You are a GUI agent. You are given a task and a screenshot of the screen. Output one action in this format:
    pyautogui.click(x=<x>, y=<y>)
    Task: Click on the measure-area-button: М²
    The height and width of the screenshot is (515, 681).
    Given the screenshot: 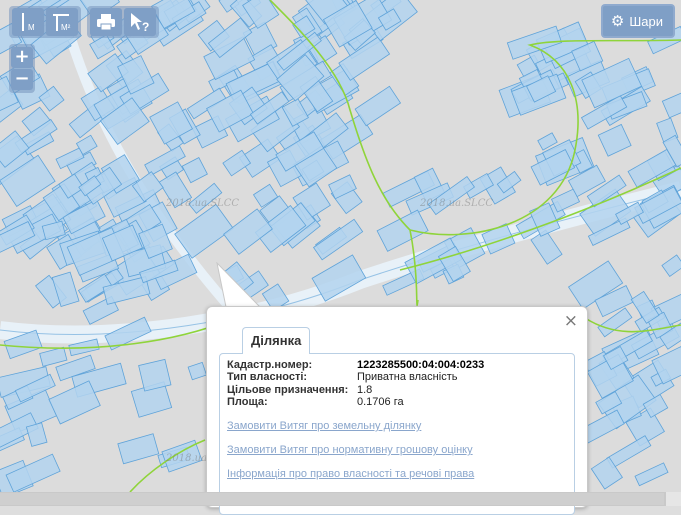 What is the action you would take?
    pyautogui.click(x=62, y=22)
    